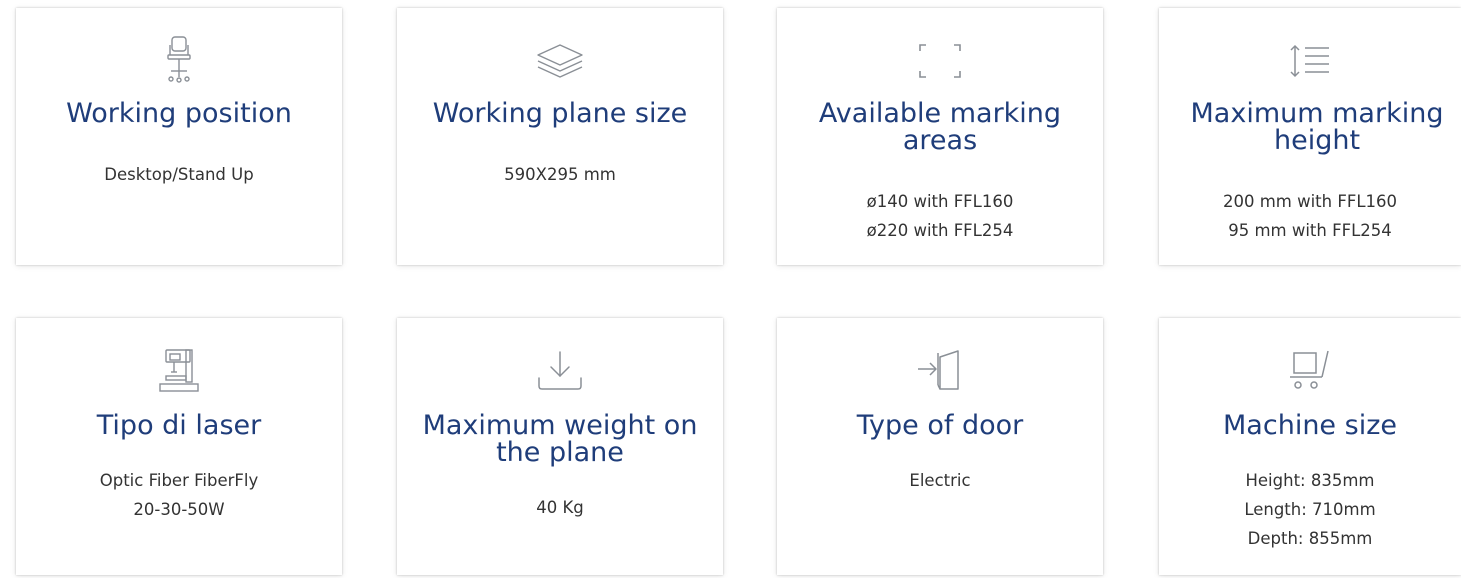  I want to click on spec-value: 590X295 mm, so click(560, 174).